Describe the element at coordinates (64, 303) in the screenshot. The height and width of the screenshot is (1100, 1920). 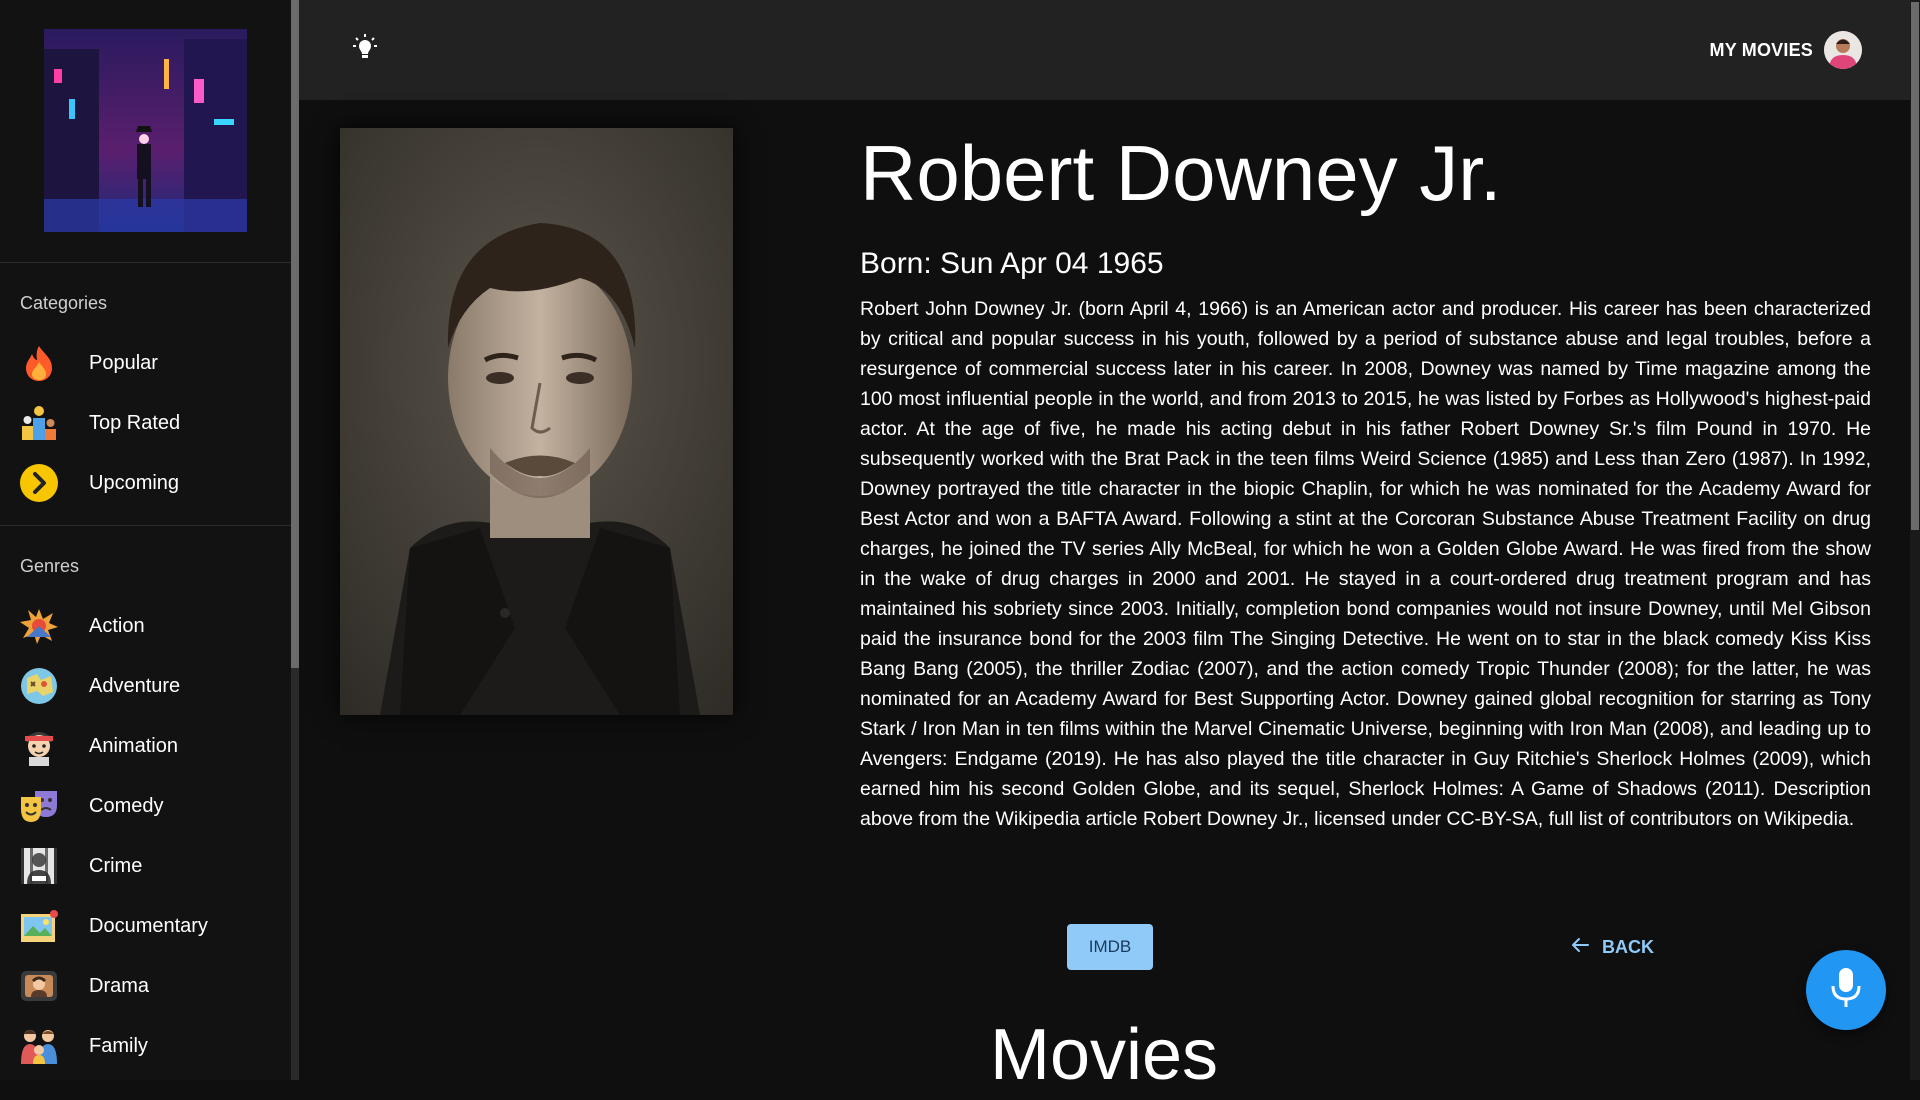
I see `categories-title: Categories` at that location.